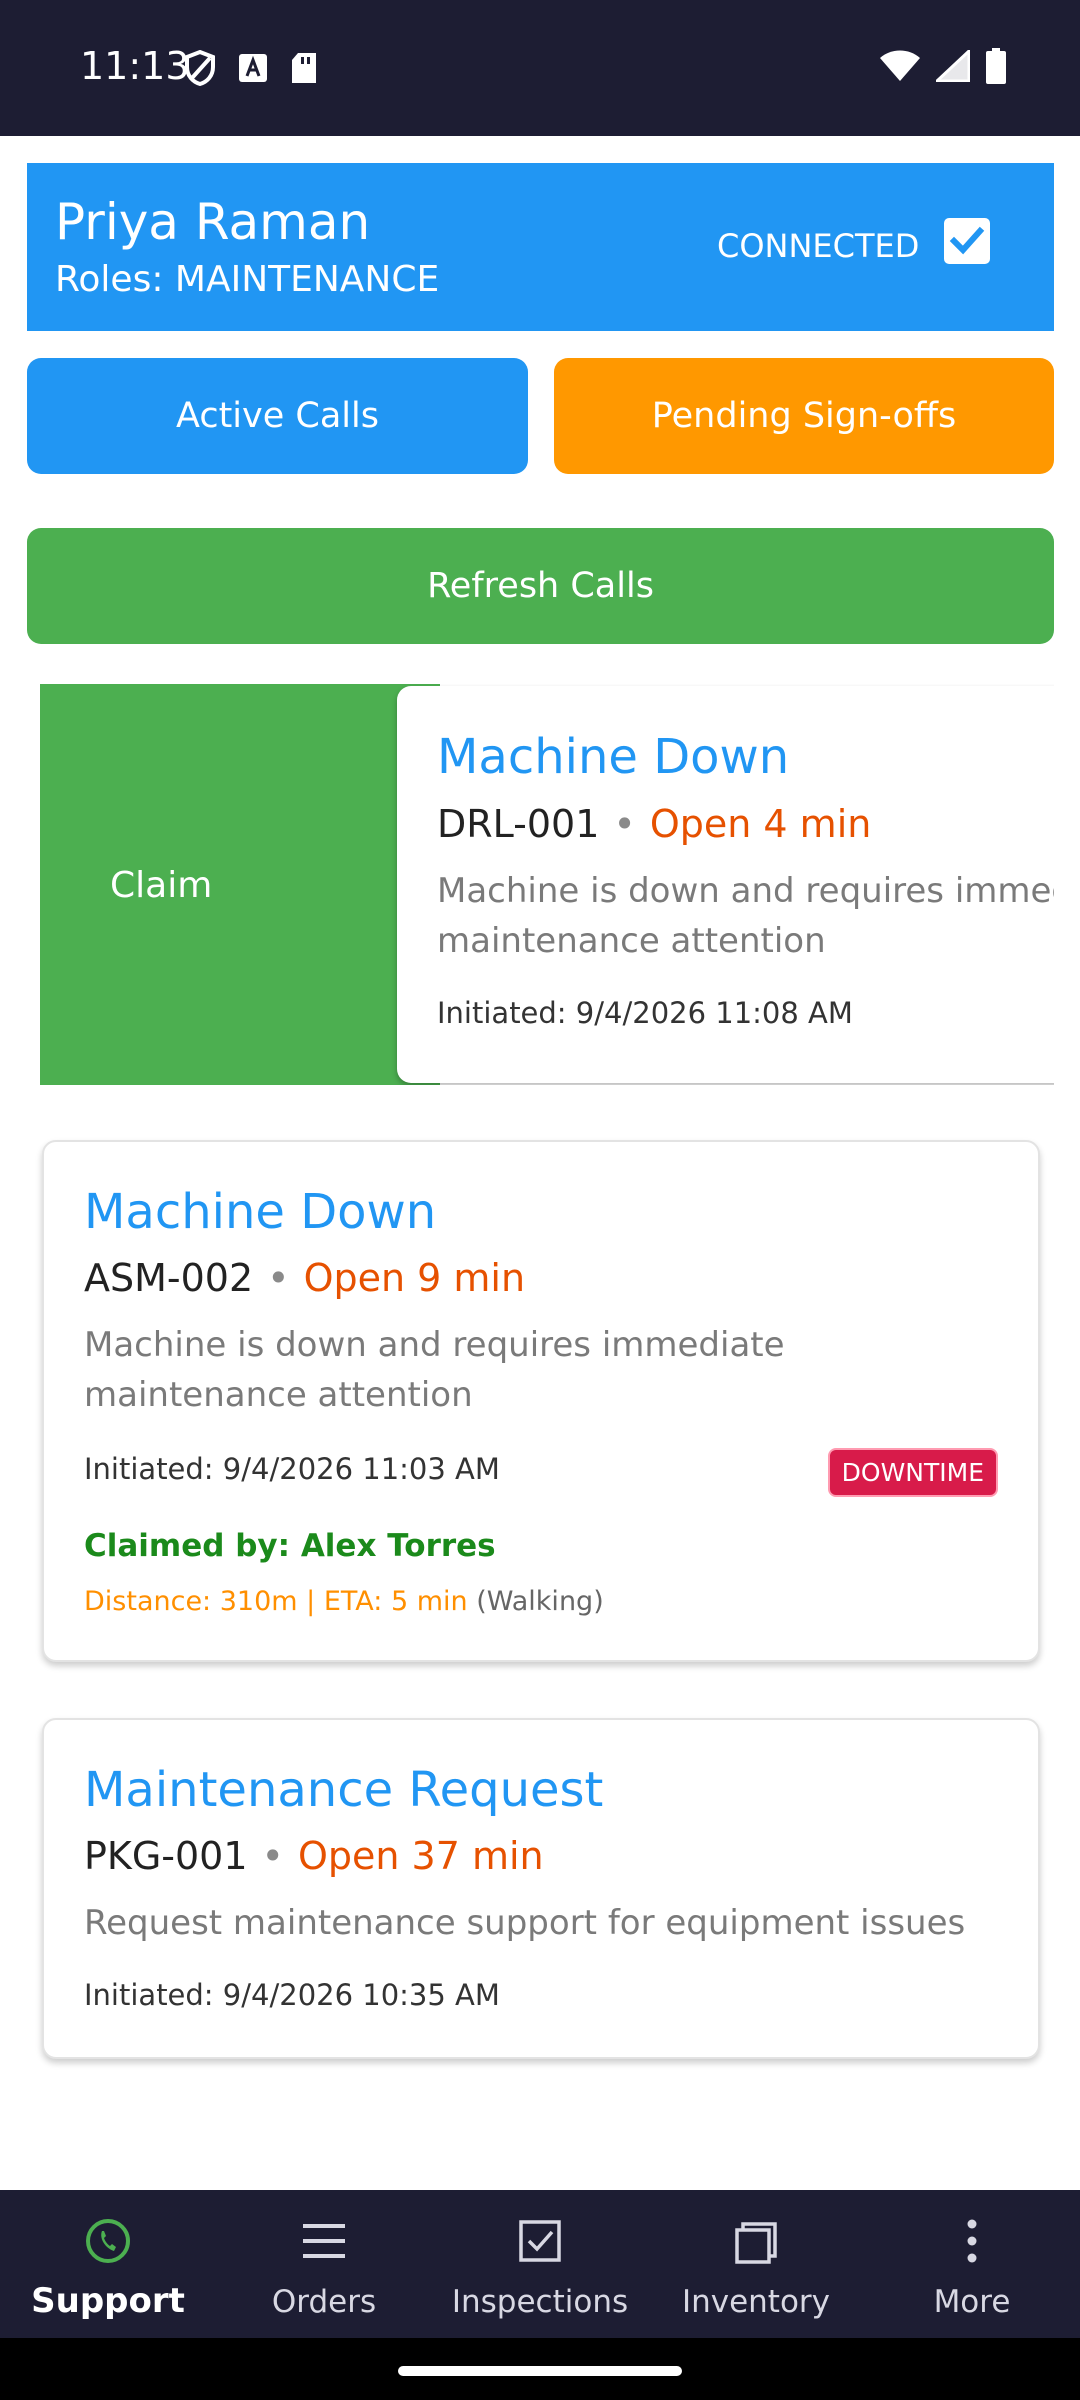 This screenshot has width=1080, height=2400. Describe the element at coordinates (912, 1472) in the screenshot. I see `downtime-badge: DOWNTIME` at that location.